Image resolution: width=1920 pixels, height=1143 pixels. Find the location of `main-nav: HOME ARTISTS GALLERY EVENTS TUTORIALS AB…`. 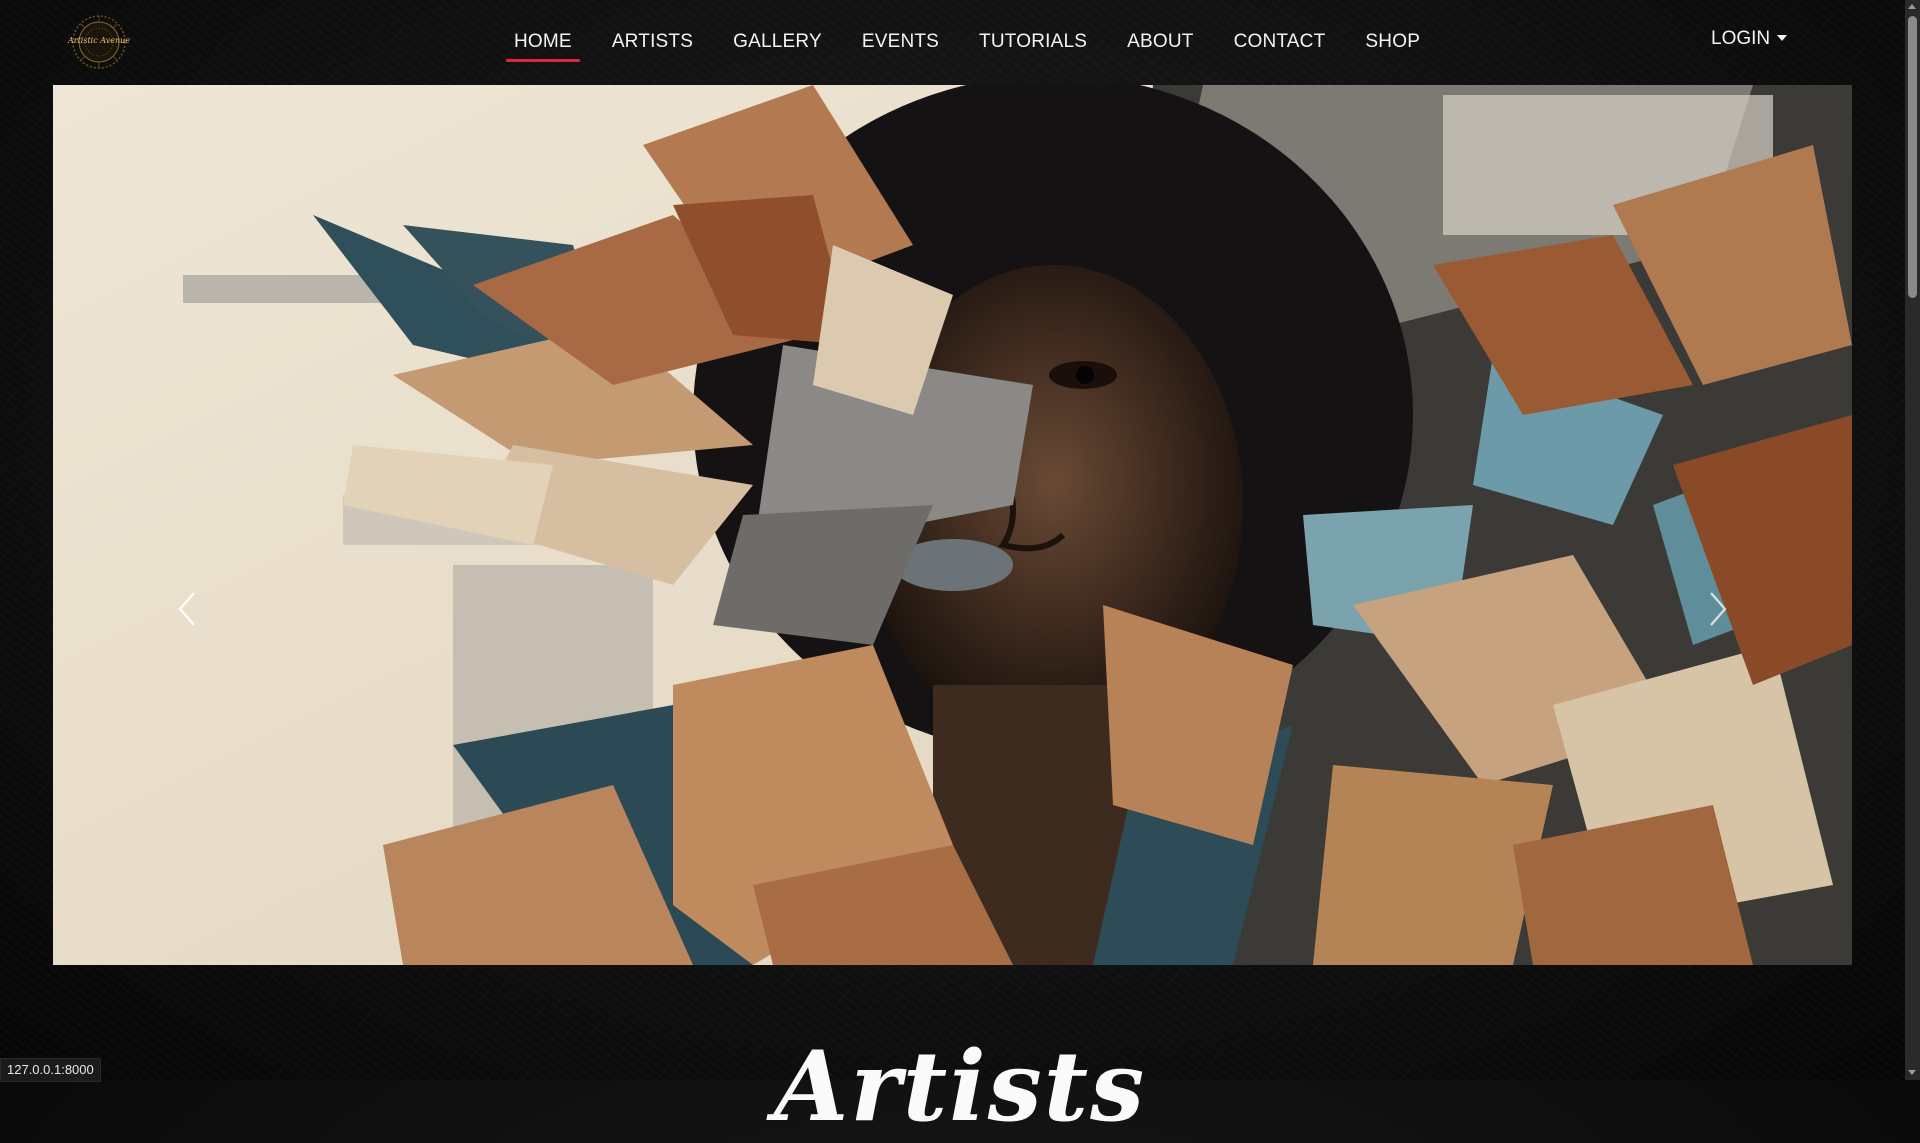

main-nav: HOME ARTISTS GALLERY EVENTS TUTORIALS AB… is located at coordinates (967, 42).